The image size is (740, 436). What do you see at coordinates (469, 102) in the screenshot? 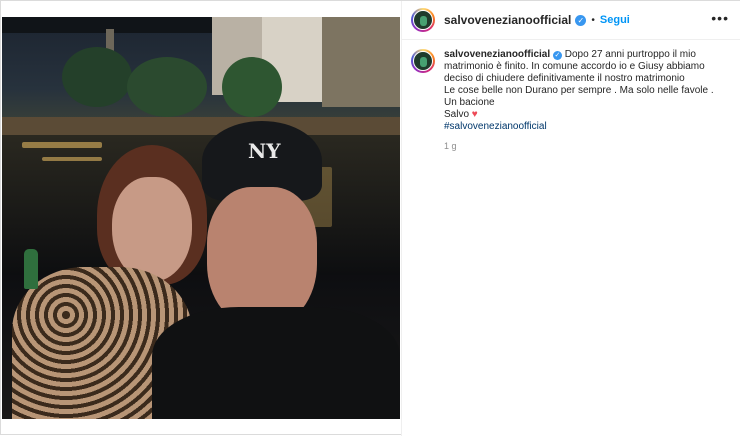
I see `caption-line-5: Un bacione` at bounding box center [469, 102].